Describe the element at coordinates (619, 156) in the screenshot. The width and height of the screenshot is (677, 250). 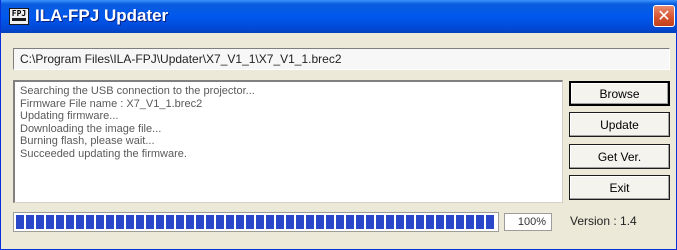
I see `get-version-button: Get Ver.` at that location.